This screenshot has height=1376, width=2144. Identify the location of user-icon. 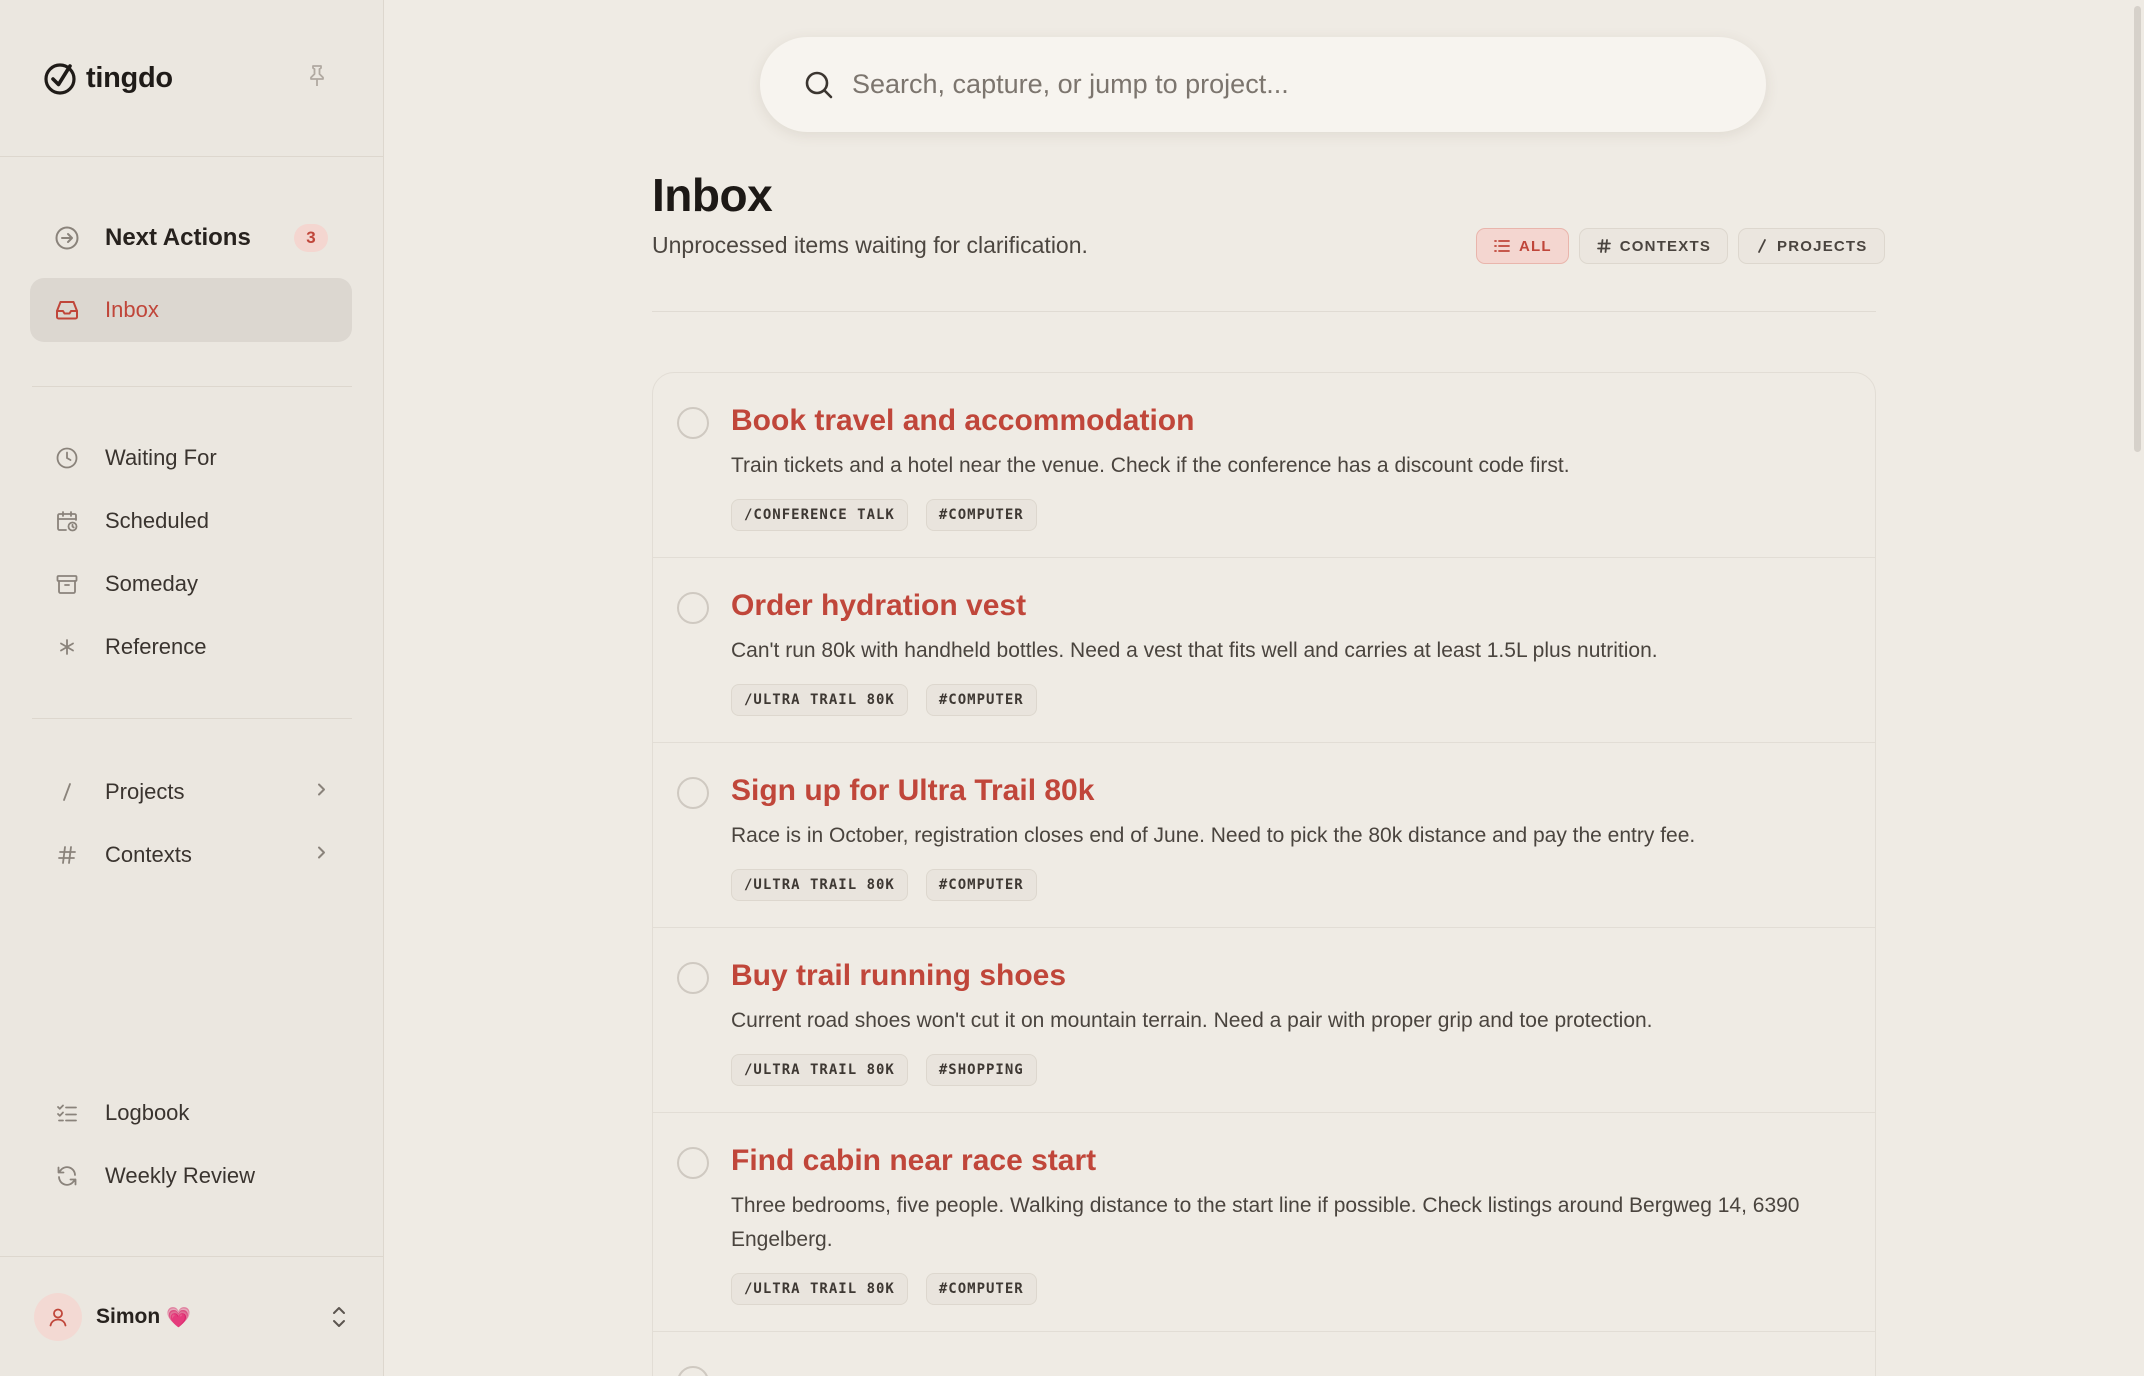
(58, 1317).